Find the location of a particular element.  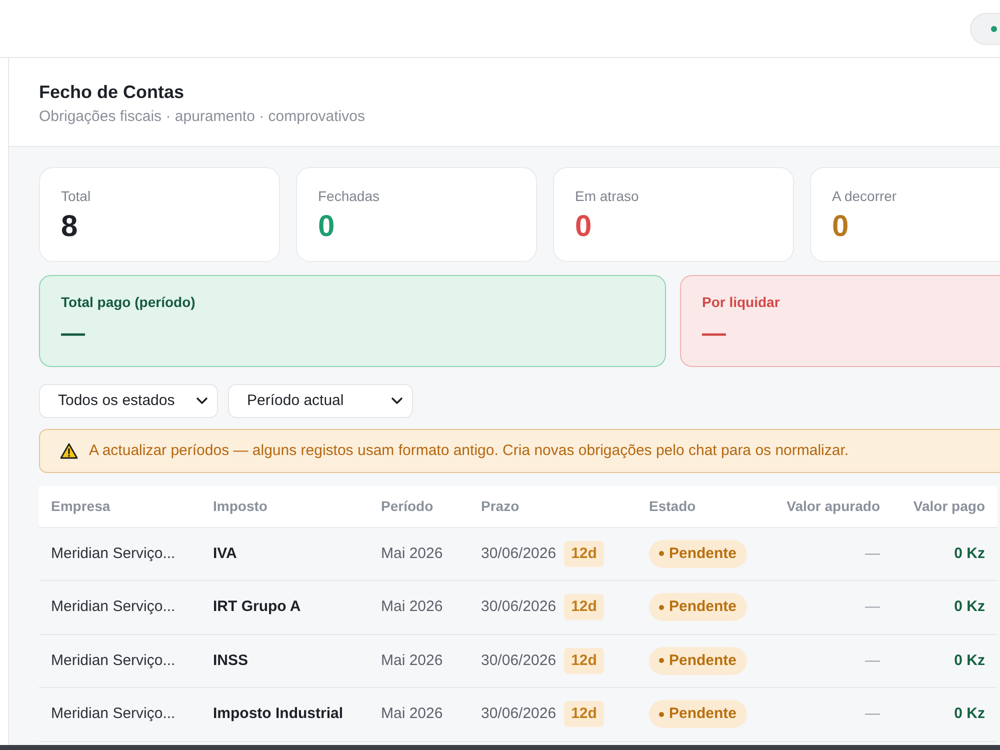

stat-value: 8 is located at coordinates (69, 227).